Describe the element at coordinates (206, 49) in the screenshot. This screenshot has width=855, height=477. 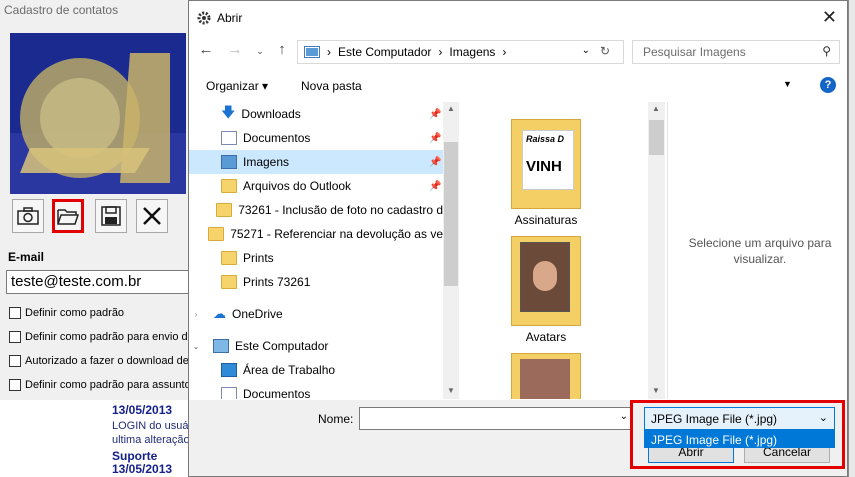
I see `back-arrow-icon: ←` at that location.